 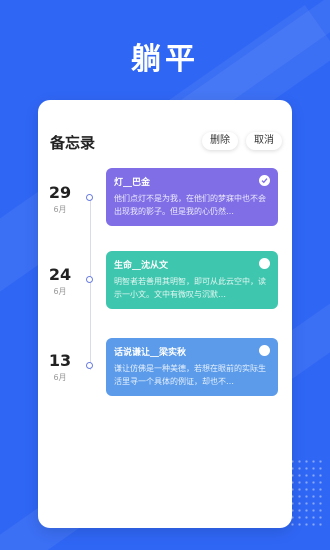 I want to click on delete-button: 删除, so click(x=220, y=141).